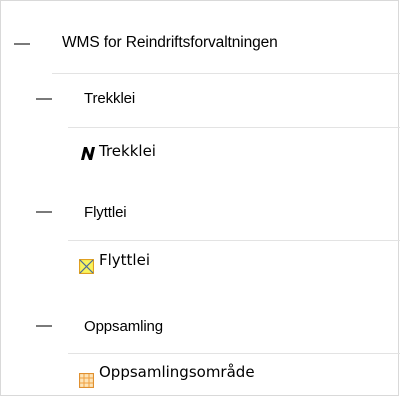 The width and height of the screenshot is (400, 397). Describe the element at coordinates (86, 380) in the screenshot. I see `oppsamlingsomrade-symbol-icon` at that location.